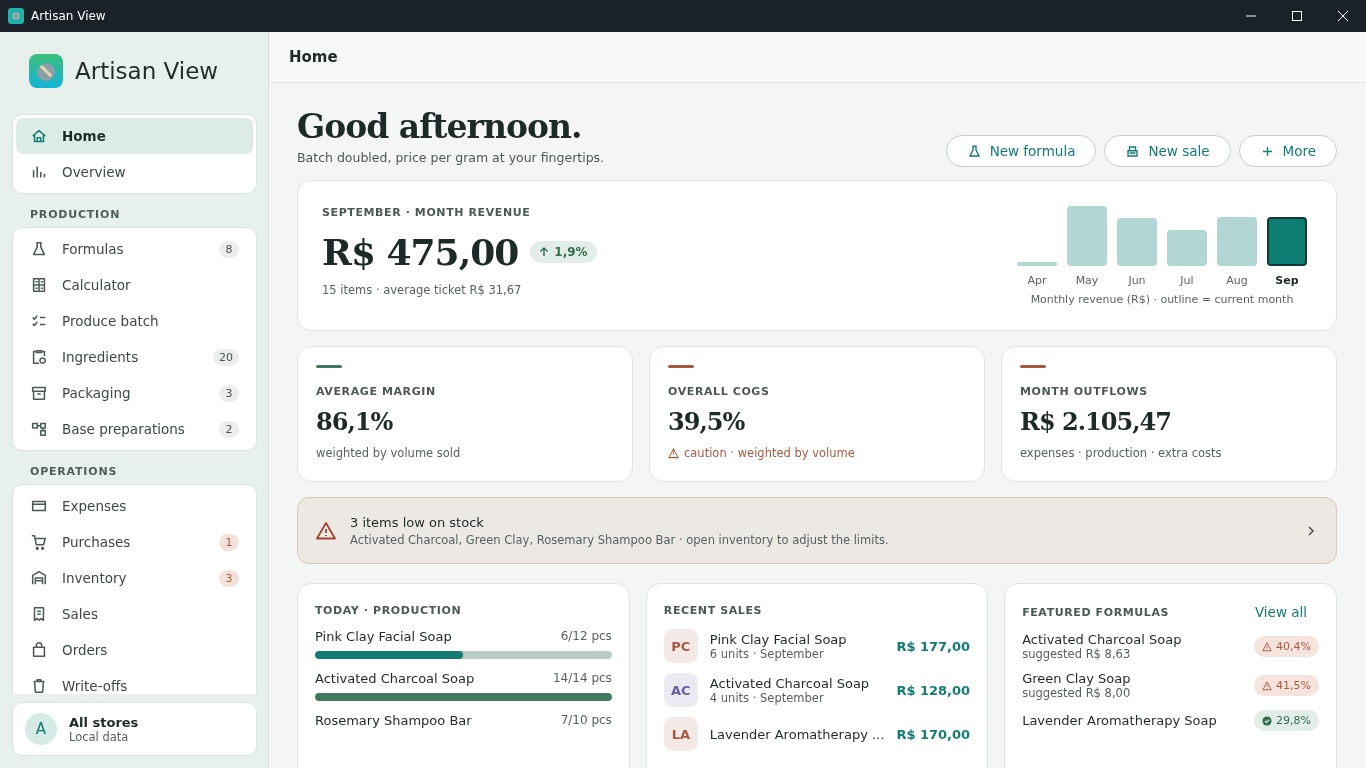 The image size is (1366, 768). Describe the element at coordinates (39, 542) in the screenshot. I see `cart-icon` at that location.